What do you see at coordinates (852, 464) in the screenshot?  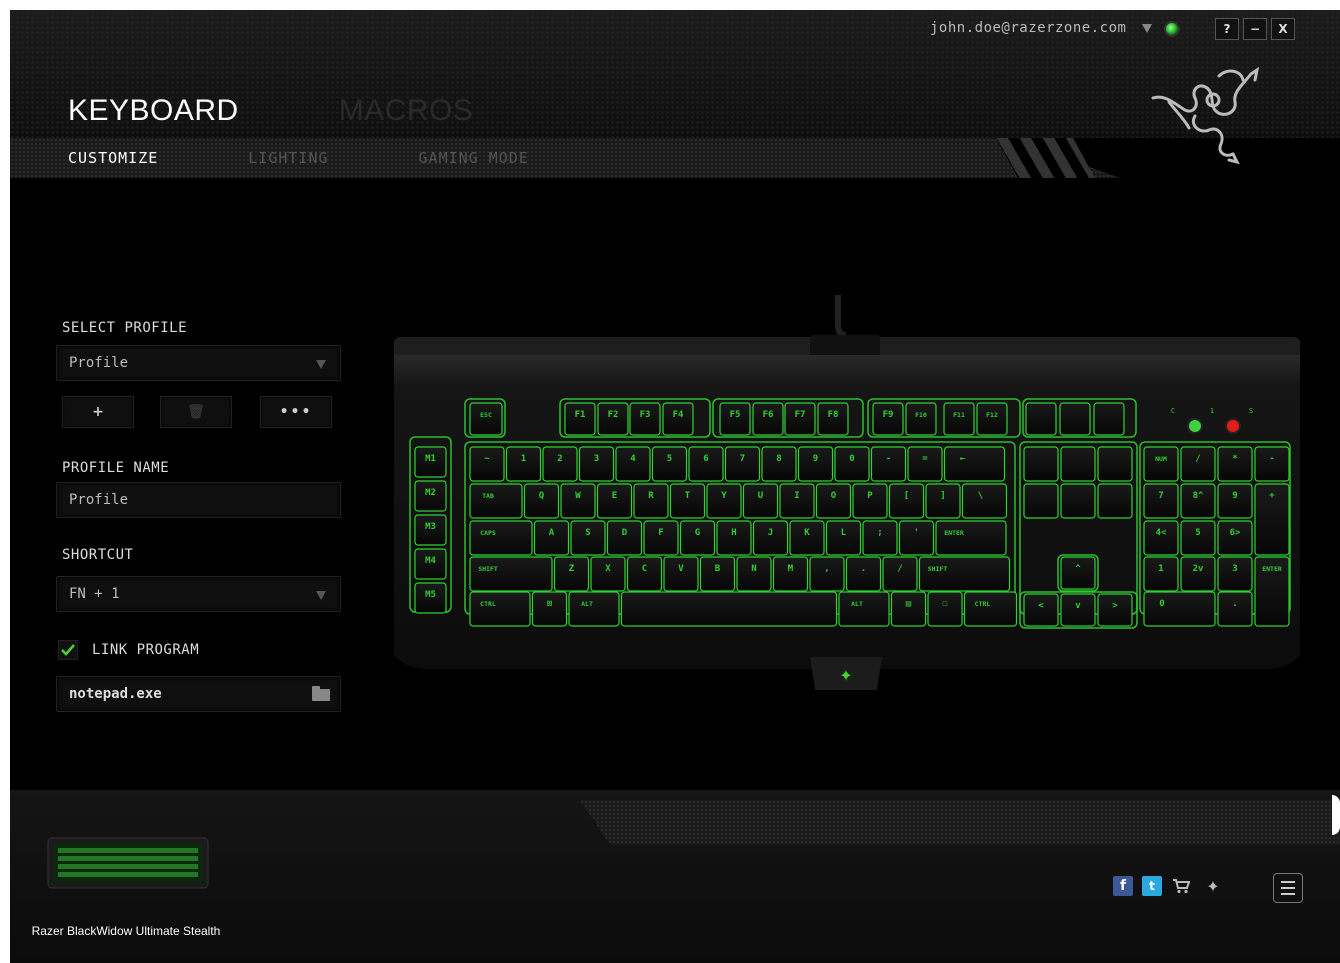 I see `key-0: 0` at bounding box center [852, 464].